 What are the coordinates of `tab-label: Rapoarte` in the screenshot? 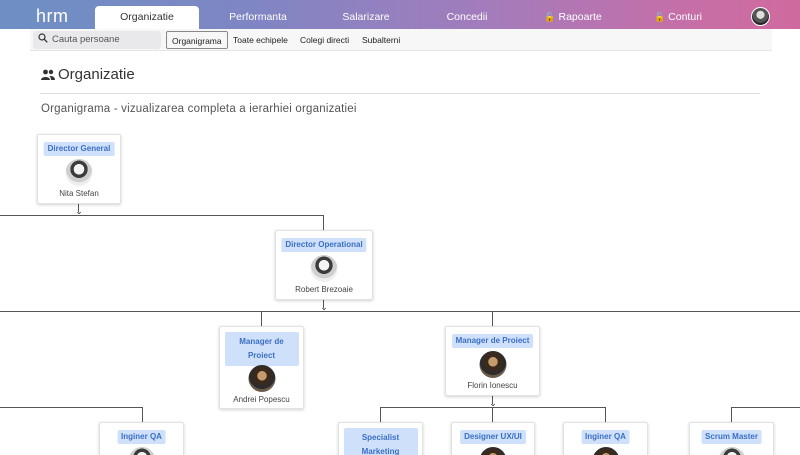 It's located at (580, 17).